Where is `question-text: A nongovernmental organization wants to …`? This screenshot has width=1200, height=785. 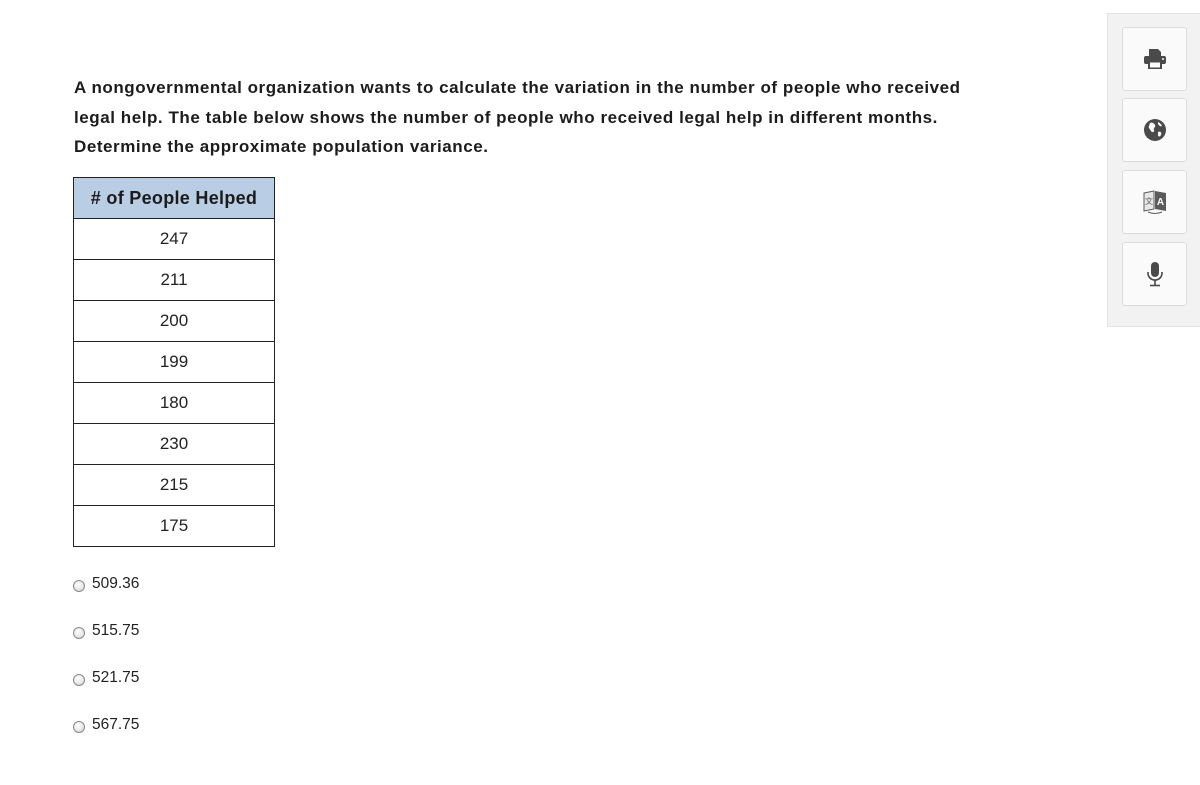
question-text: A nongovernmental organization wants to … is located at coordinates (584, 117).